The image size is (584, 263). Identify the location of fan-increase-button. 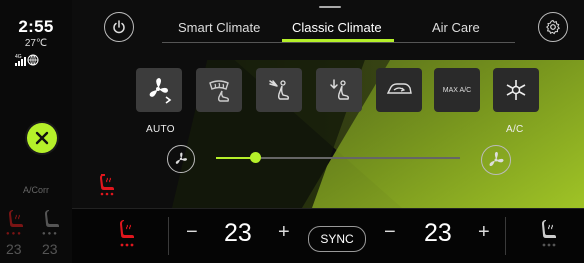
(496, 160).